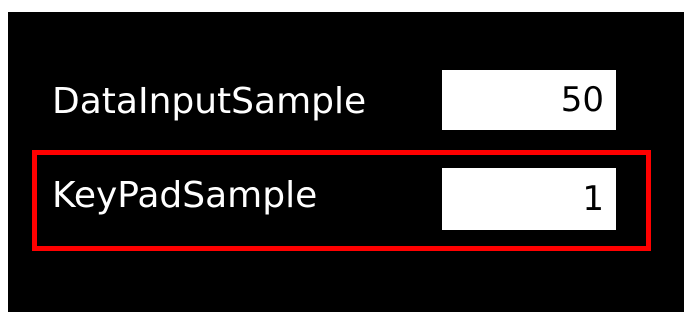 The height and width of the screenshot is (312, 692). I want to click on data-input-sample-field: 50, so click(529, 100).